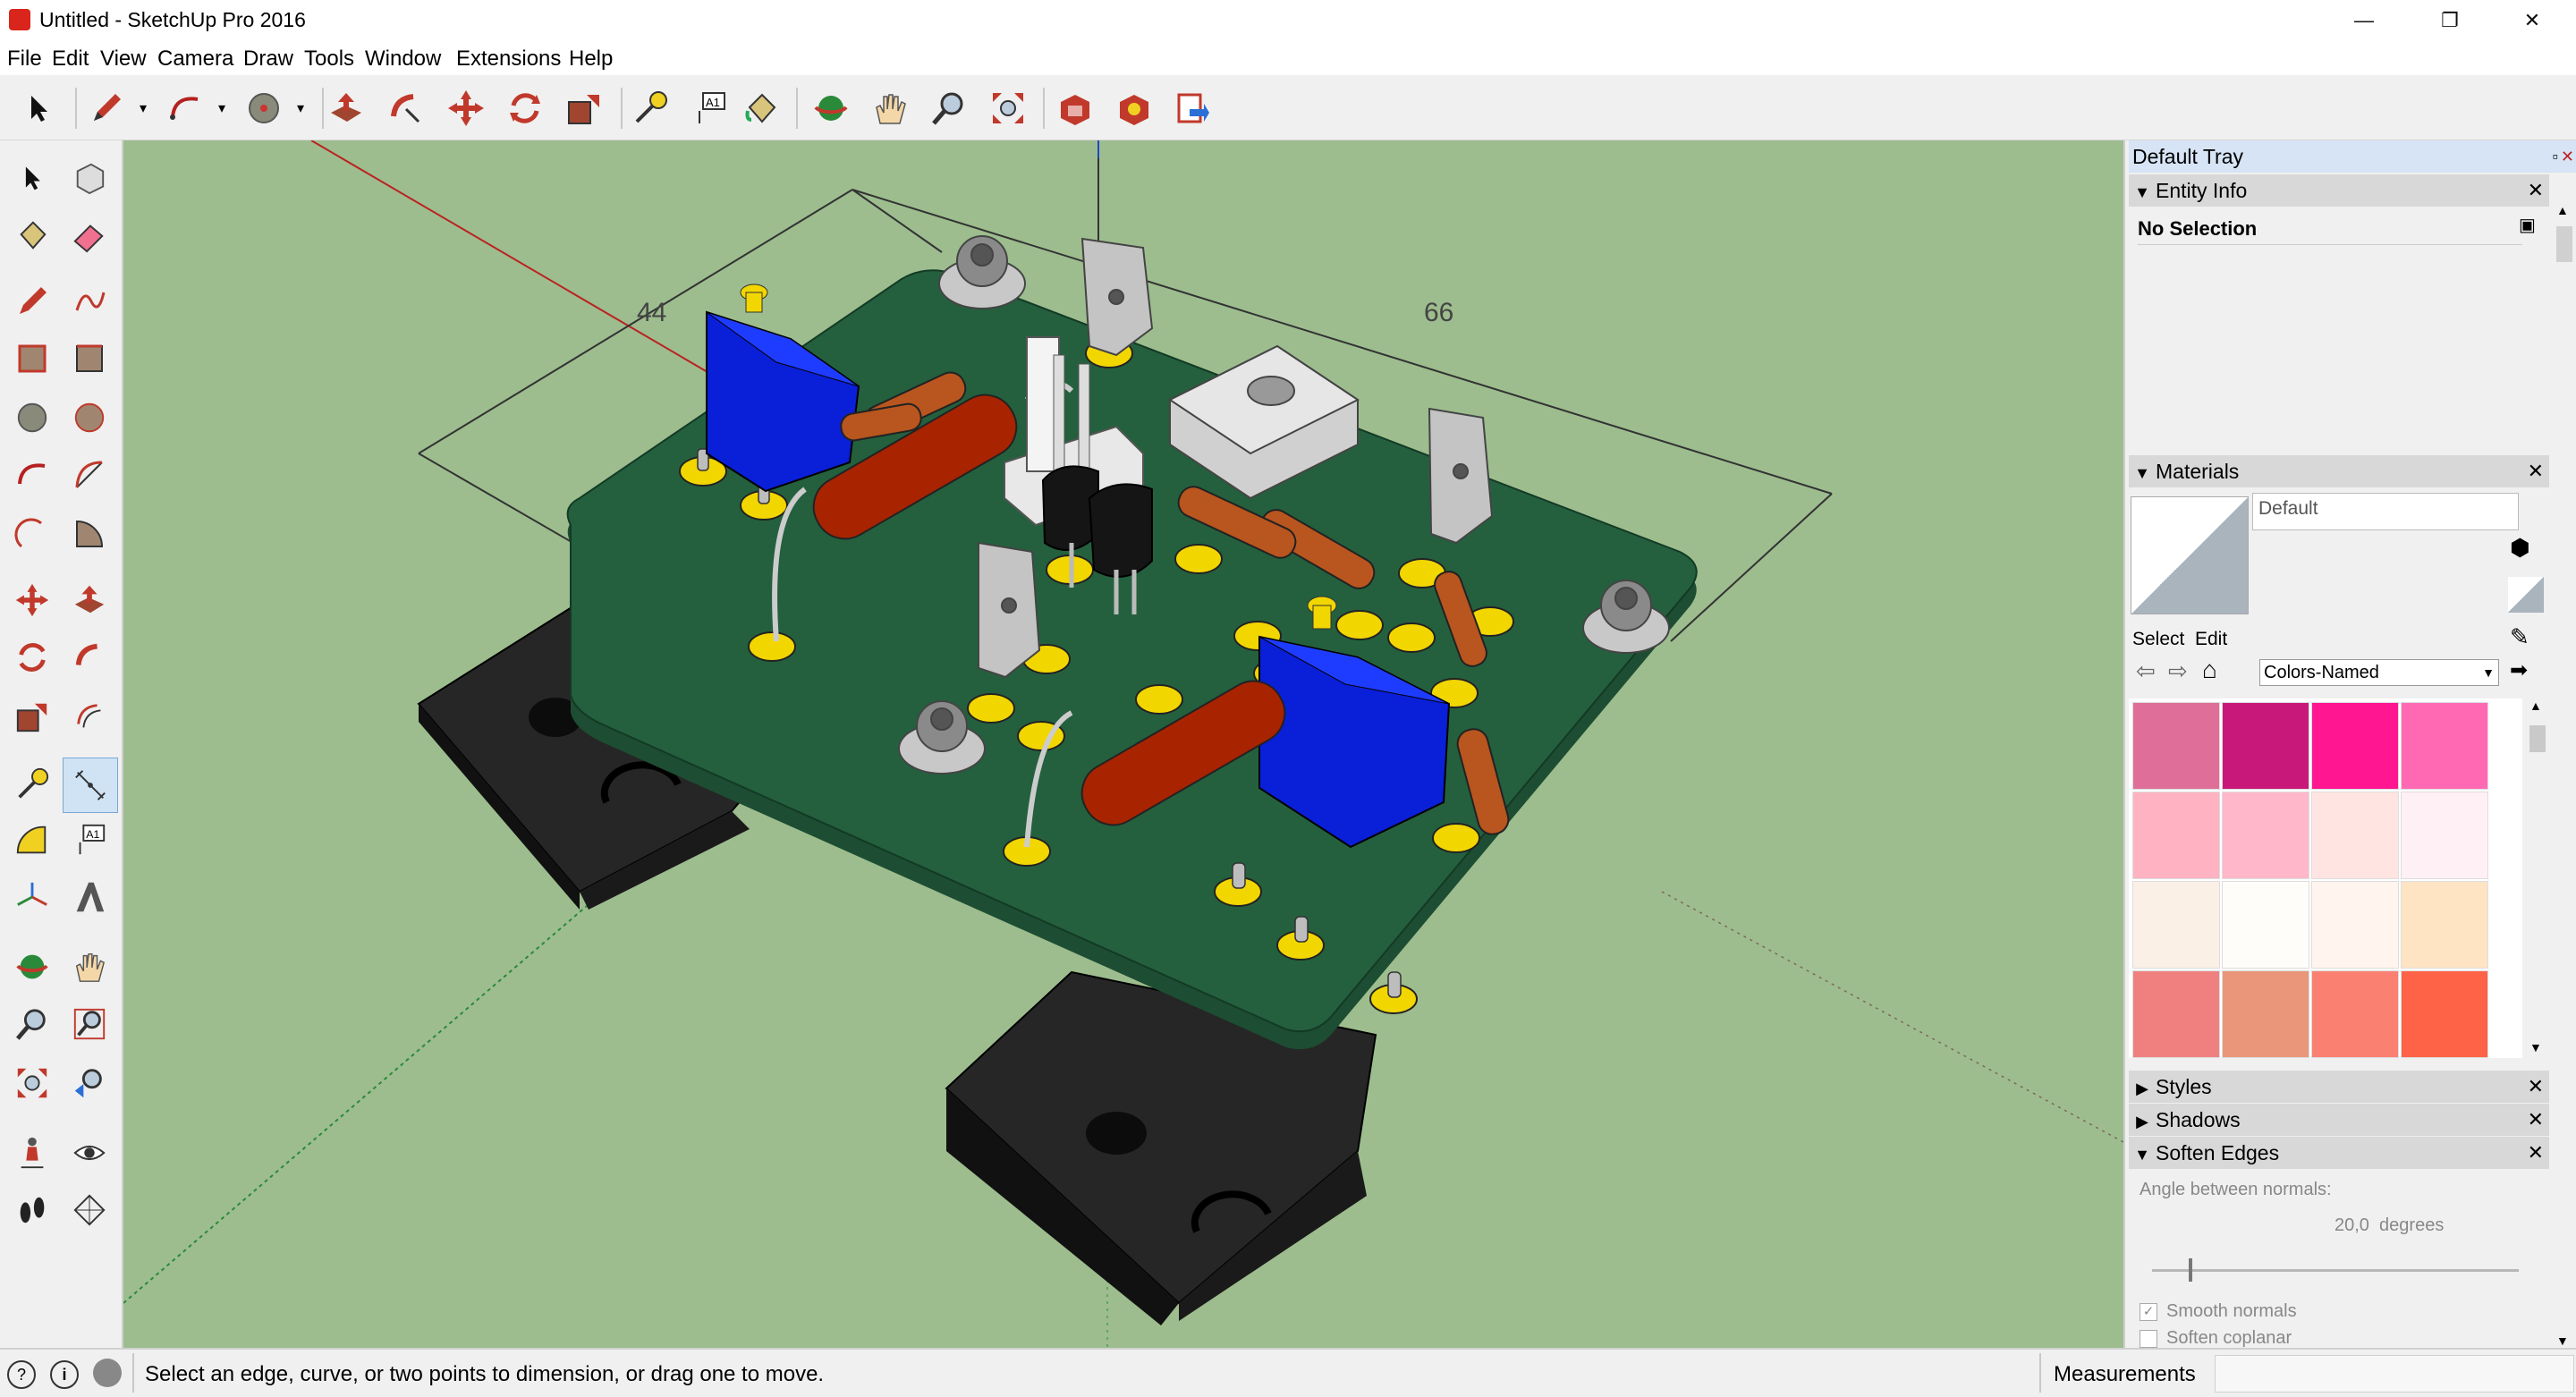  Describe the element at coordinates (650, 108) in the screenshot. I see `tape-measure-icon` at that location.